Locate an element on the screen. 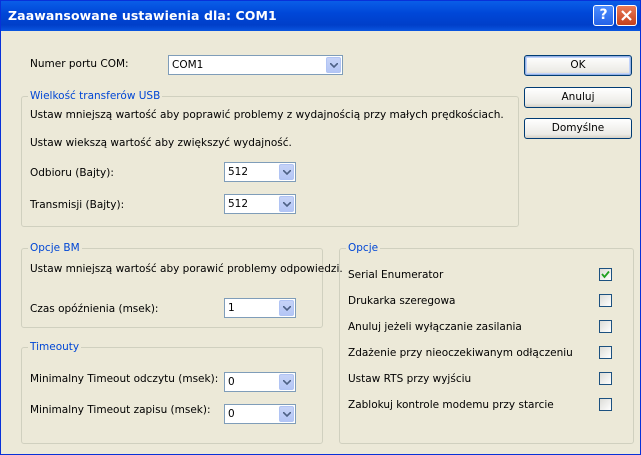  option-surprise-removal-label: Zdażenie przy nieoczekiwanym odłączeniu is located at coordinates (460, 353).